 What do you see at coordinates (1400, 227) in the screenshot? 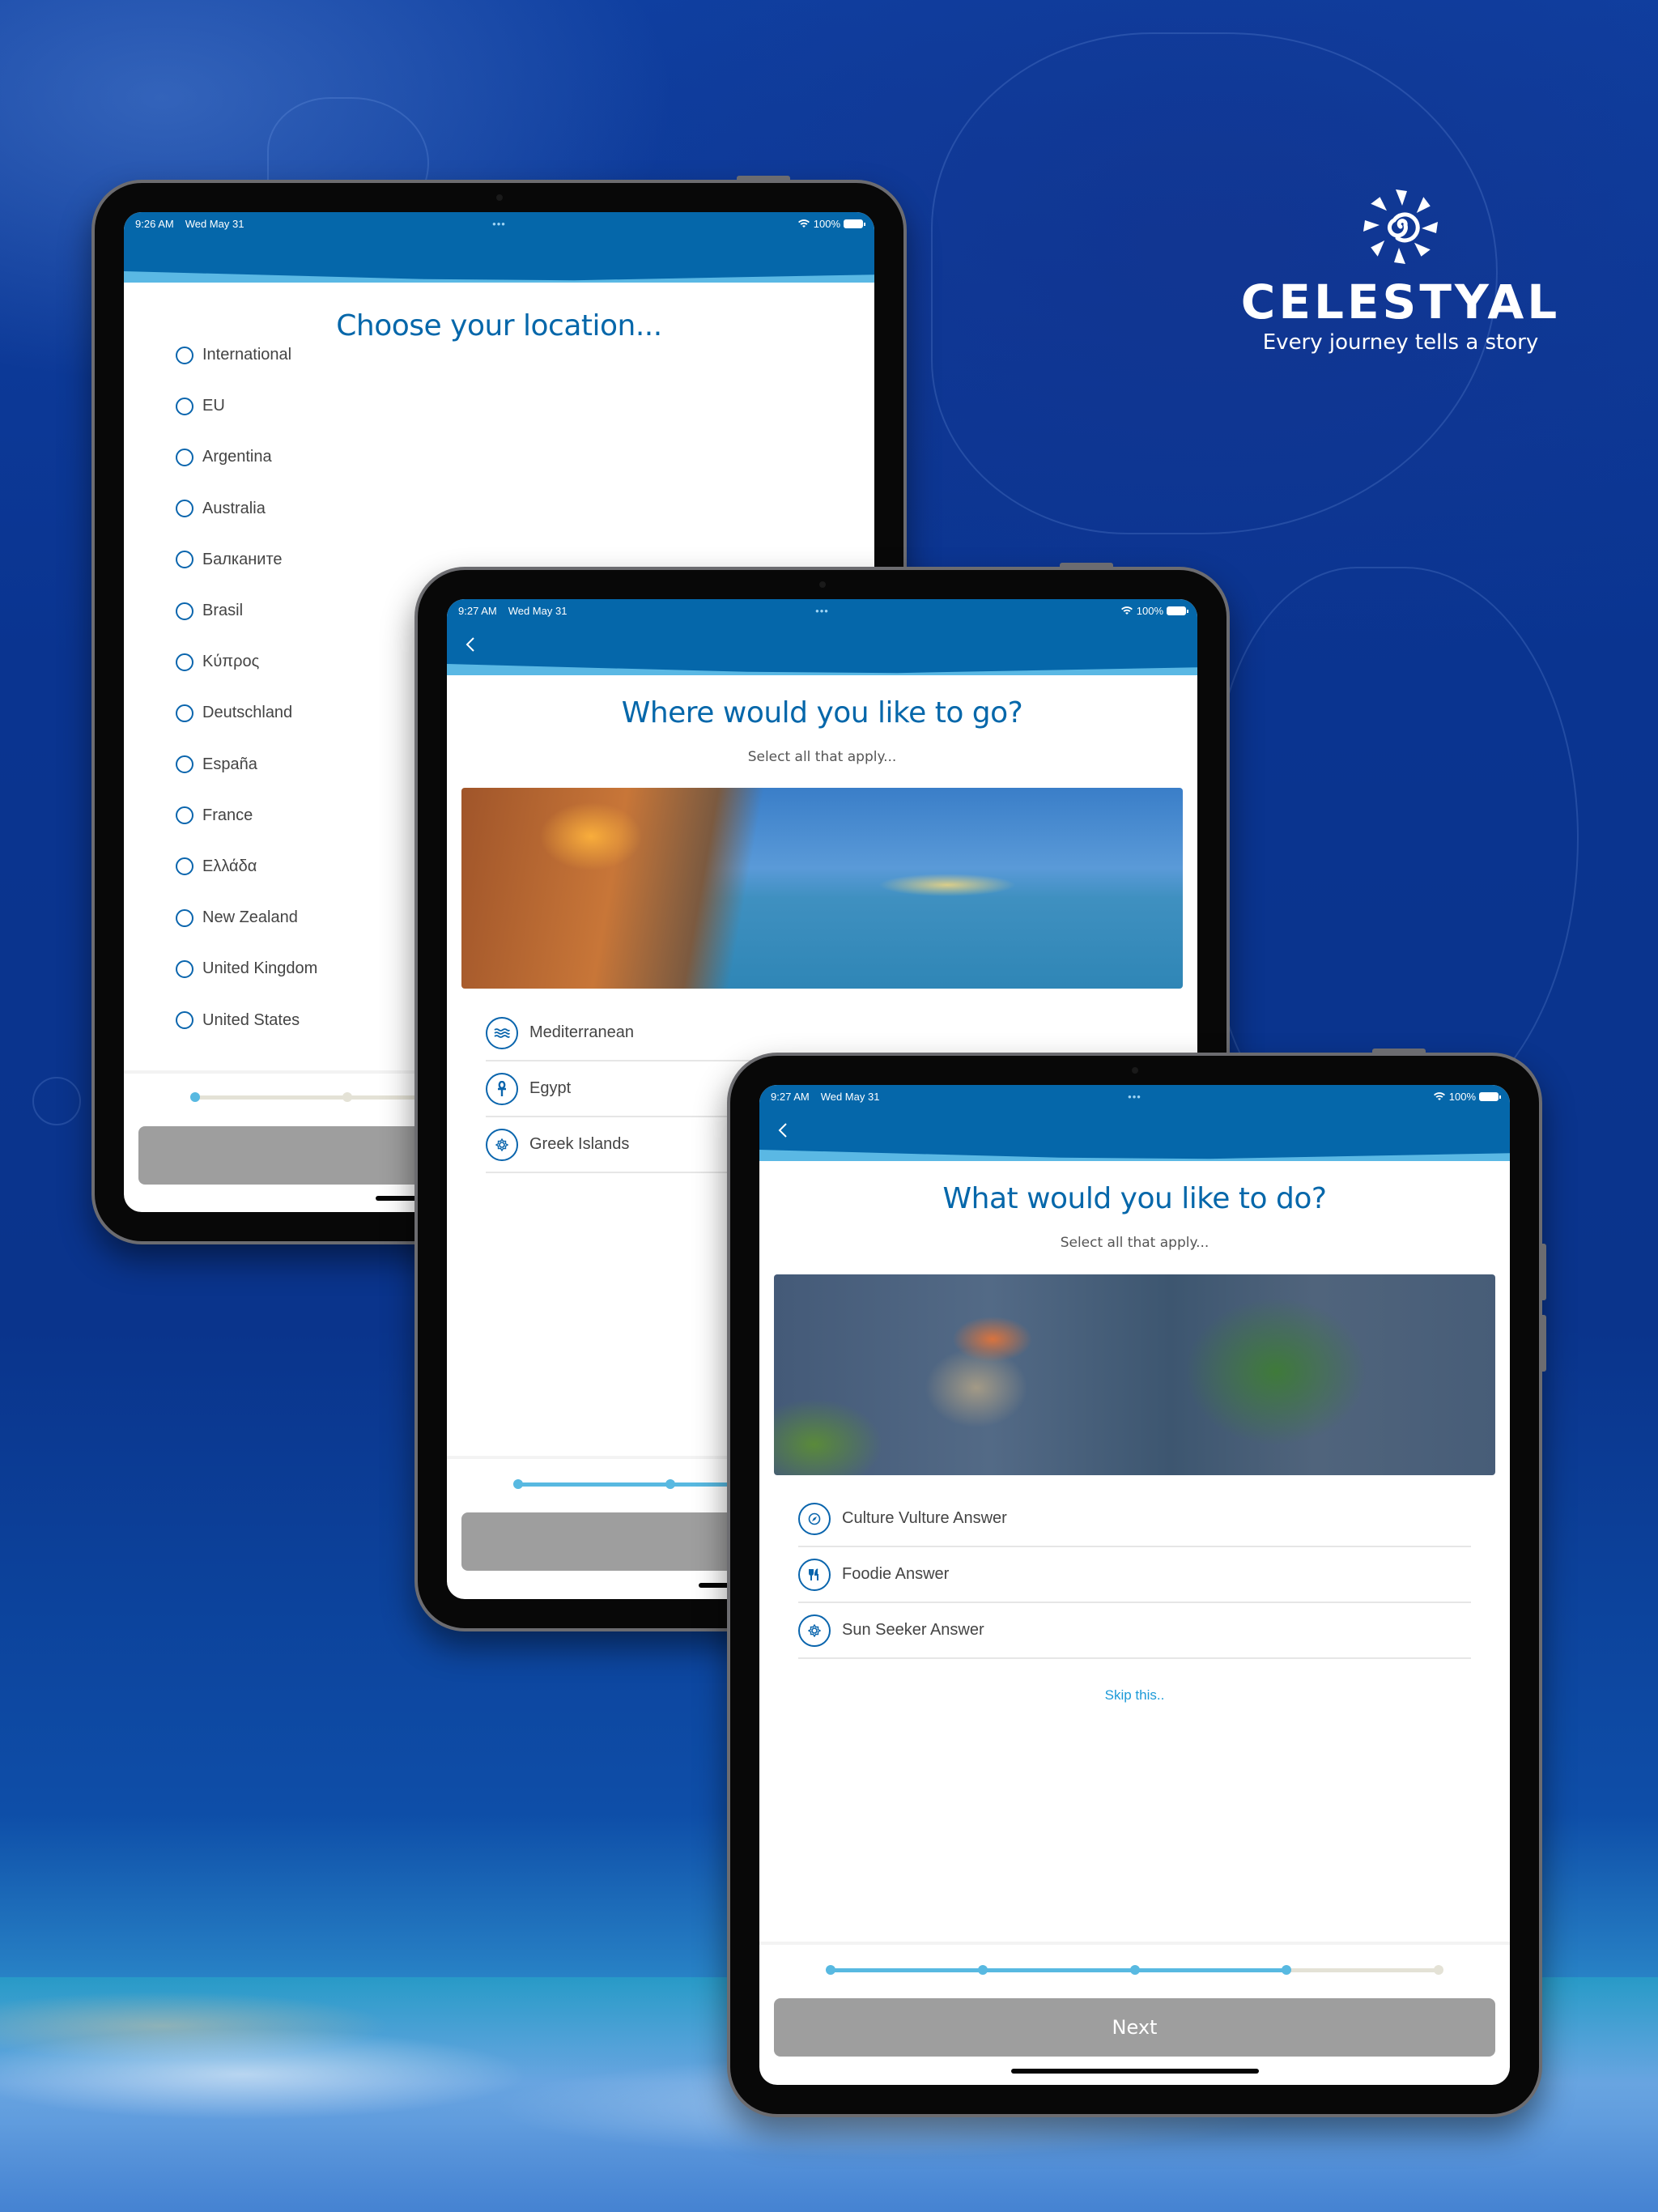
I see `celestyal-sun-icon` at bounding box center [1400, 227].